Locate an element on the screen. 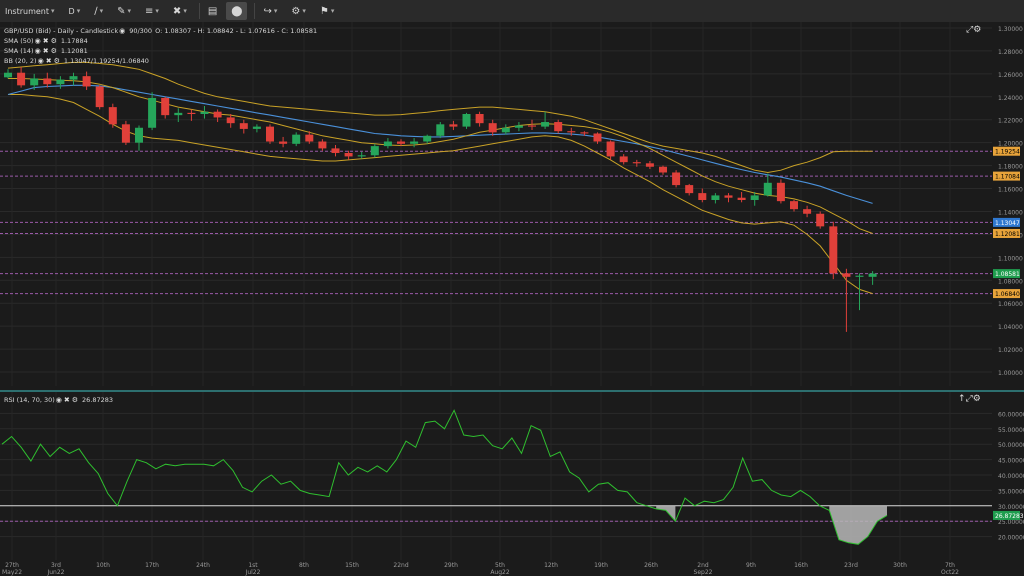 The width and height of the screenshot is (1024, 576). share-icon: ↪ is located at coordinates (267, 11).